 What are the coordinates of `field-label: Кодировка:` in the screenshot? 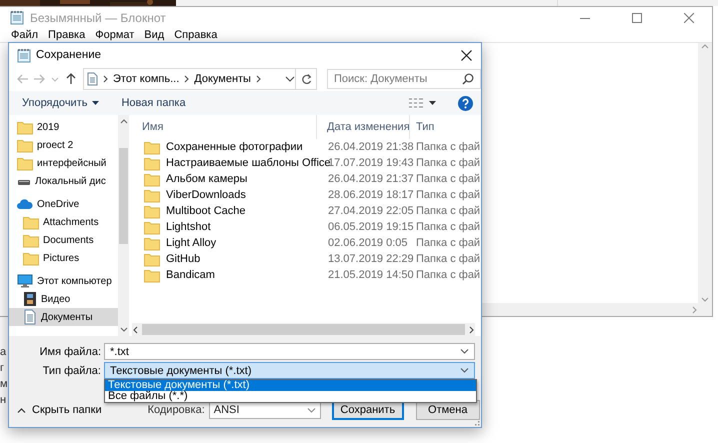 It's located at (176, 410).